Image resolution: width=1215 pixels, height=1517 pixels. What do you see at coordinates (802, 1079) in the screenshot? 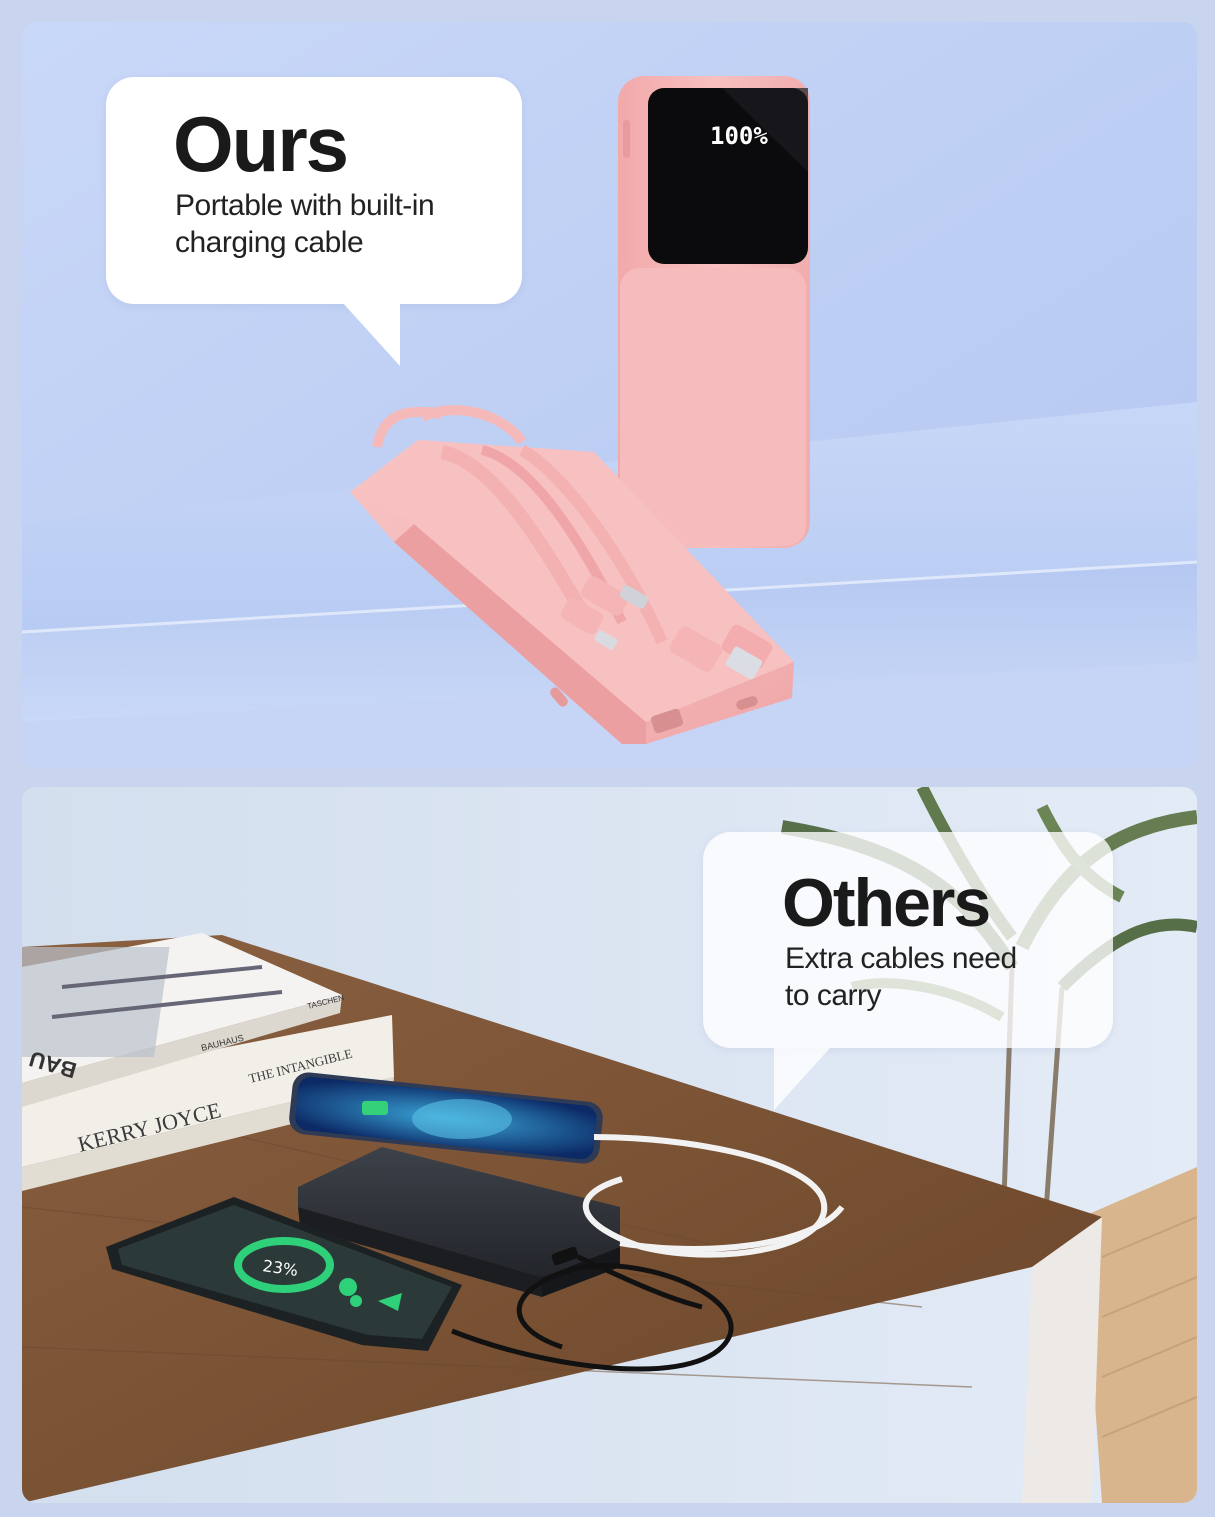
I see `others-bubble-tail-icon` at bounding box center [802, 1079].